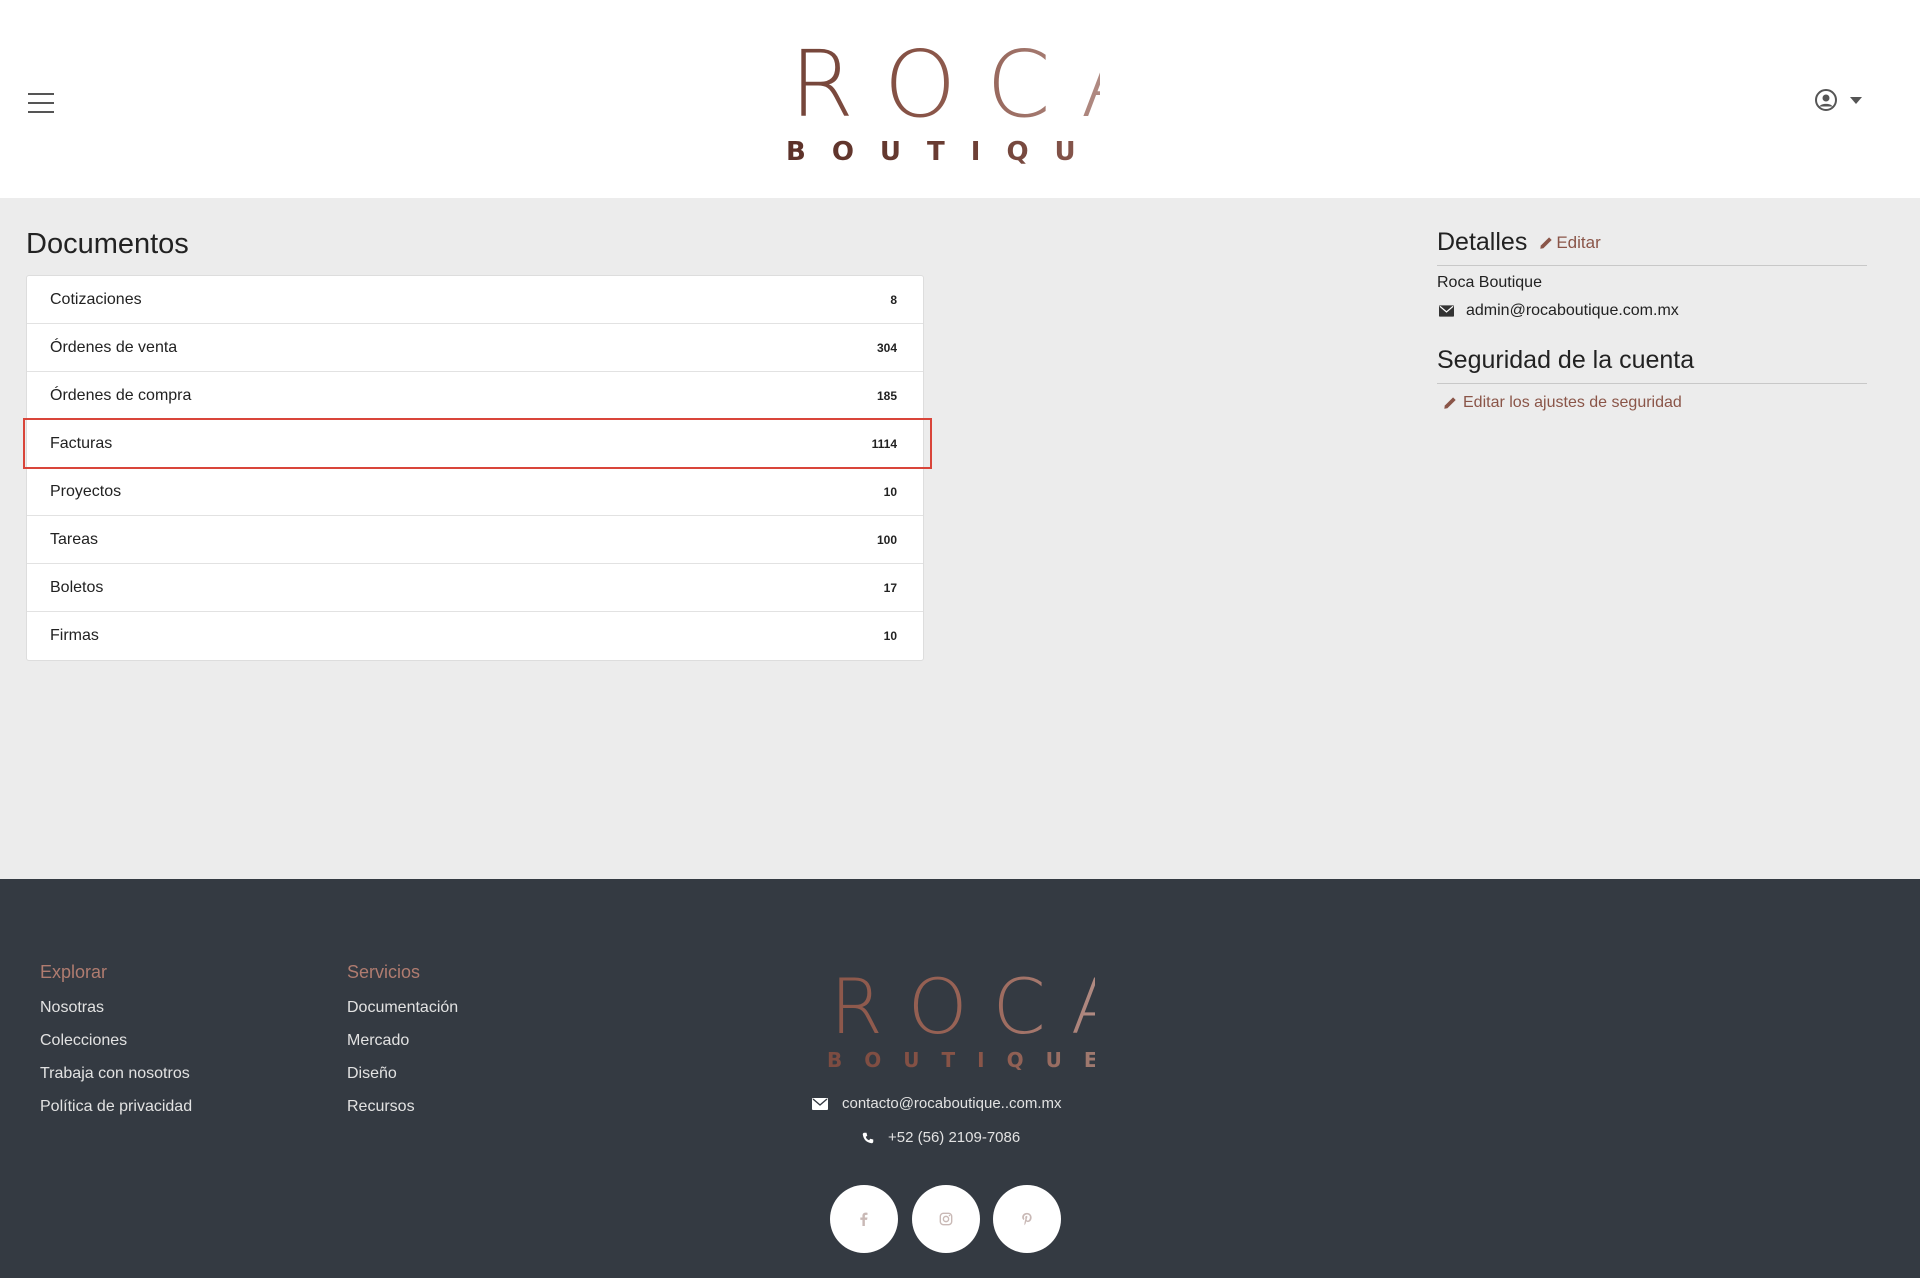  I want to click on footer-services-heading: Servicios, so click(384, 972).